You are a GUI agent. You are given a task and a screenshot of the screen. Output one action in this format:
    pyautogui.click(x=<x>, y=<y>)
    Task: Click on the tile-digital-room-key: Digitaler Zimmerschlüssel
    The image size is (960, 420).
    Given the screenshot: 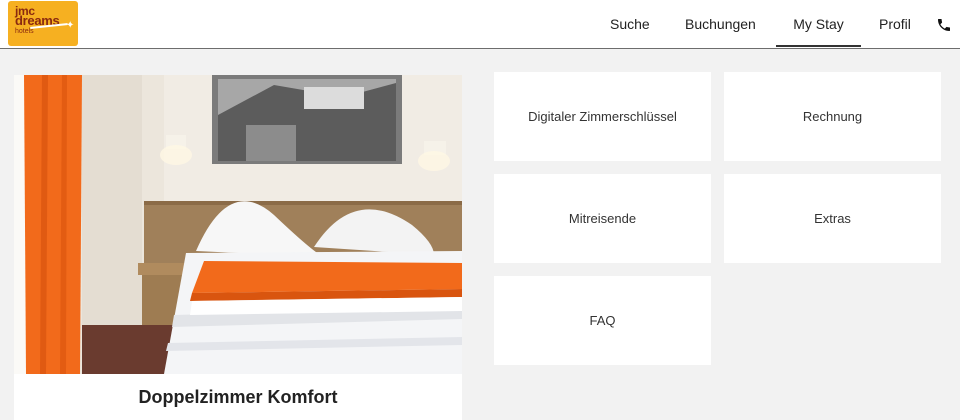 What is the action you would take?
    pyautogui.click(x=602, y=116)
    